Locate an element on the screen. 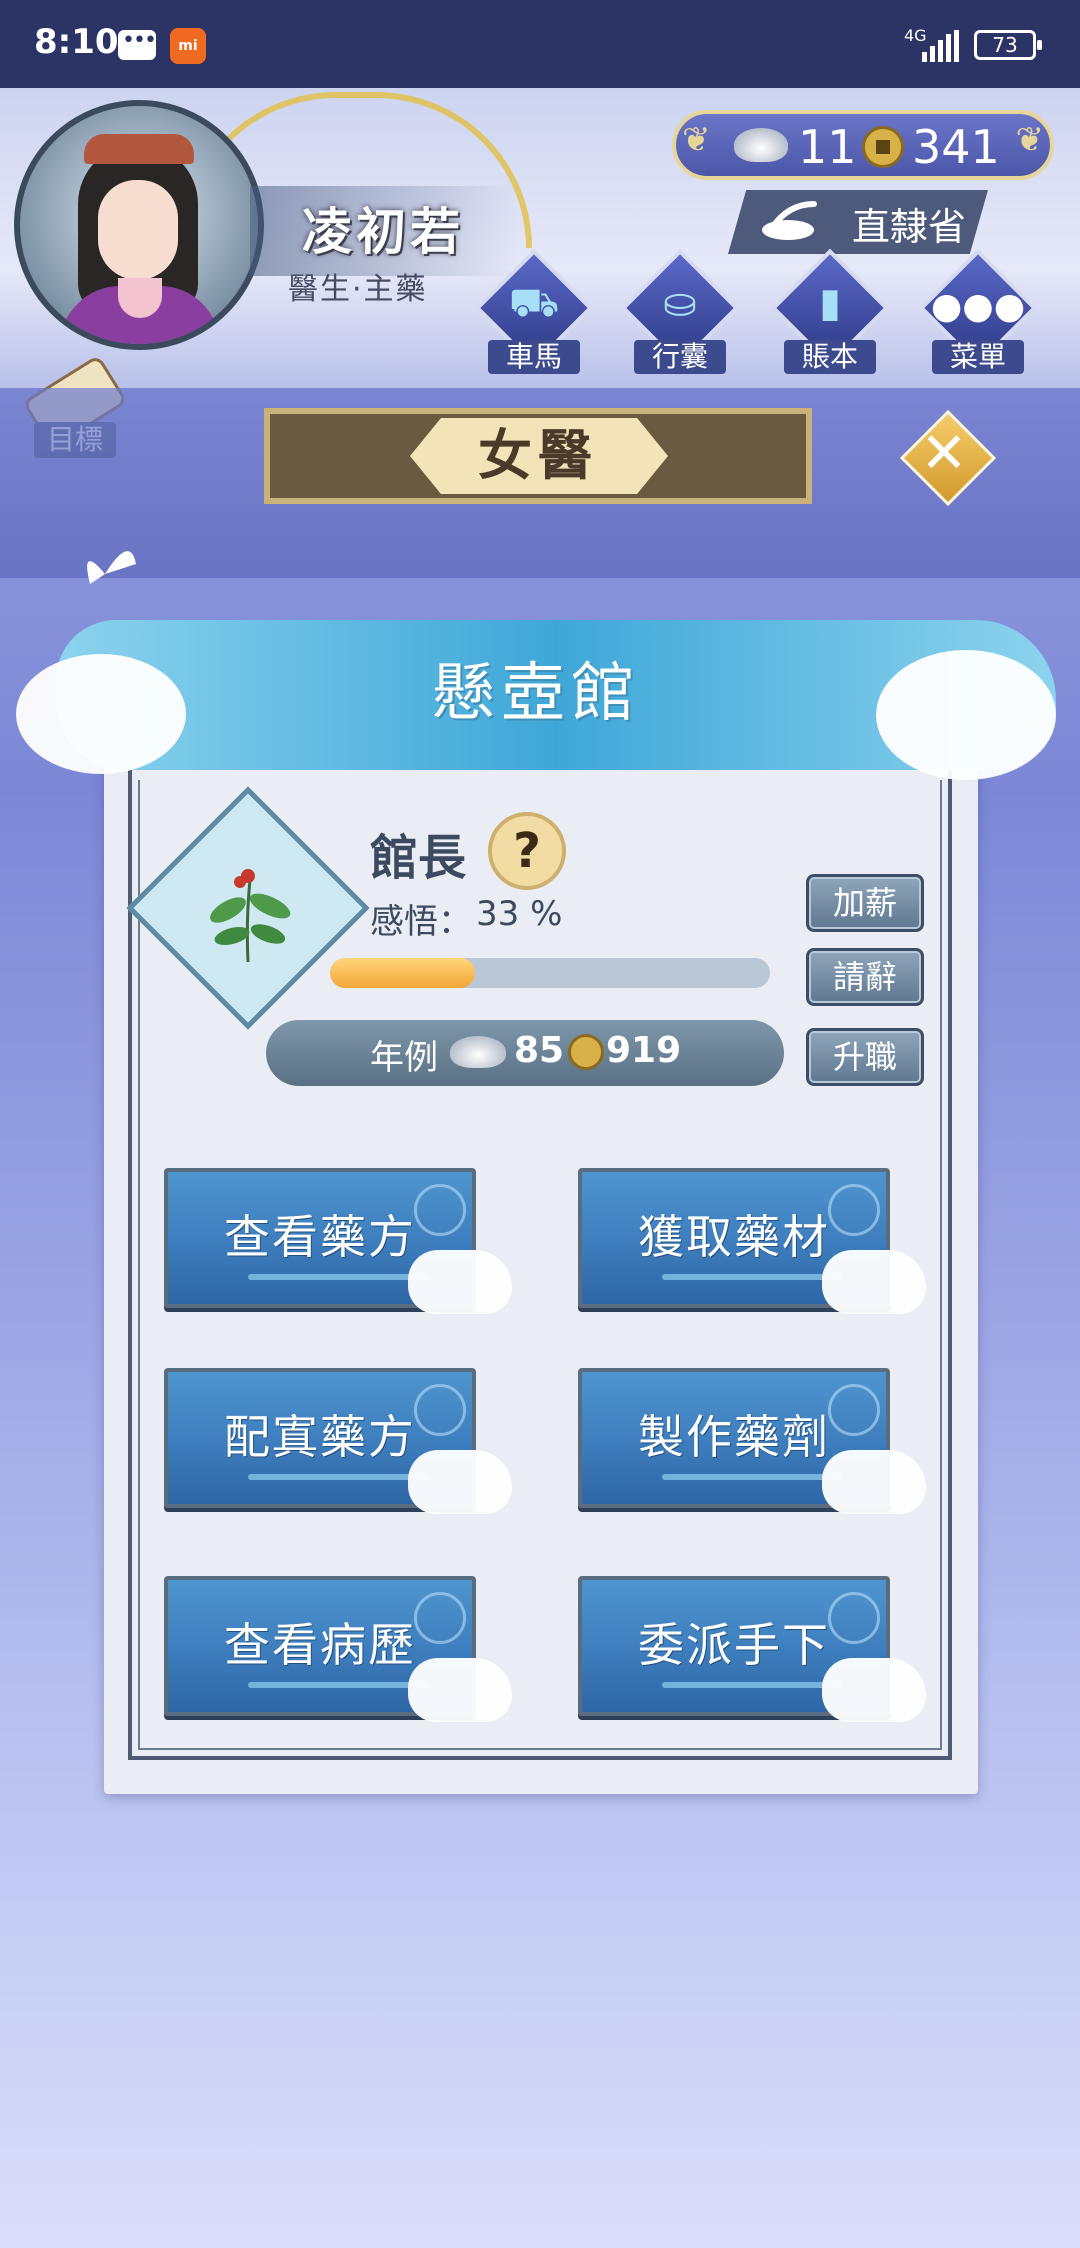 The width and height of the screenshot is (1080, 2248). view-prescriptions-button: 查看藥方 is located at coordinates (338, 1241).